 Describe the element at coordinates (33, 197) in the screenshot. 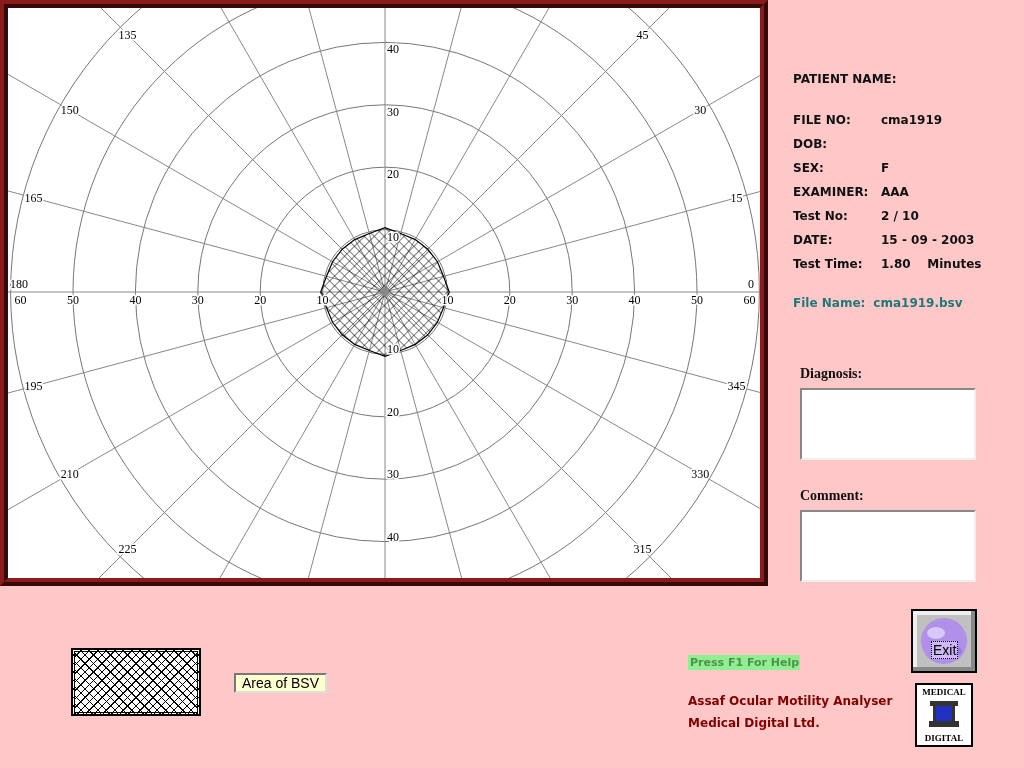

I see `axis-label: 165` at that location.